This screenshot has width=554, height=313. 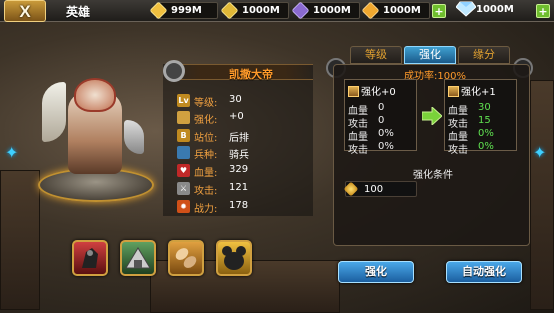 I want to click on resource-diamond: 1000M, so click(x=501, y=10).